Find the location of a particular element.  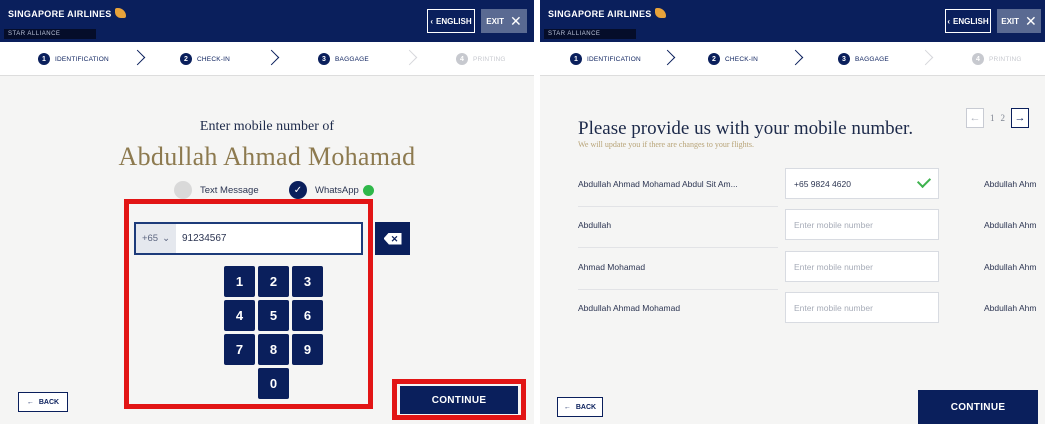

highlight-frame-keypad is located at coordinates (248, 304).